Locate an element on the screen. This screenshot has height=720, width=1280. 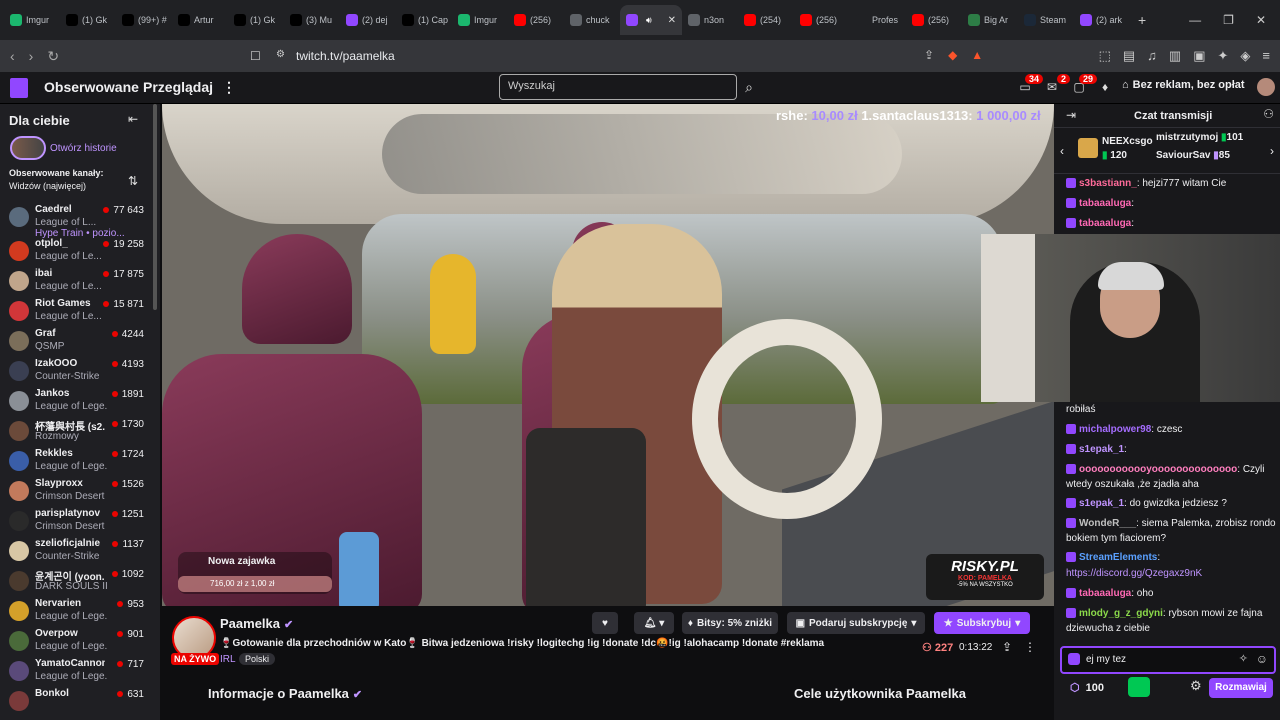
claim-bonus-icon is located at coordinates (1139, 687).